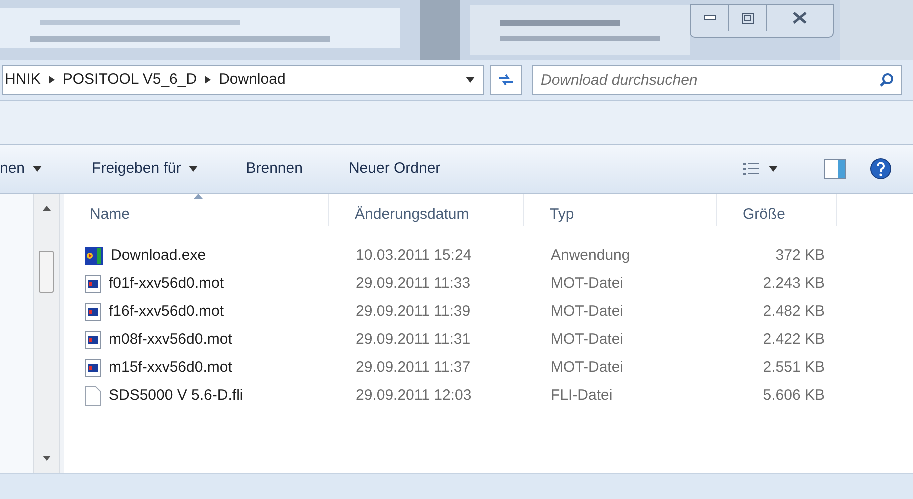  What do you see at coordinates (170, 340) in the screenshot?
I see `file-name: m08f-xxv56d0.mot` at bounding box center [170, 340].